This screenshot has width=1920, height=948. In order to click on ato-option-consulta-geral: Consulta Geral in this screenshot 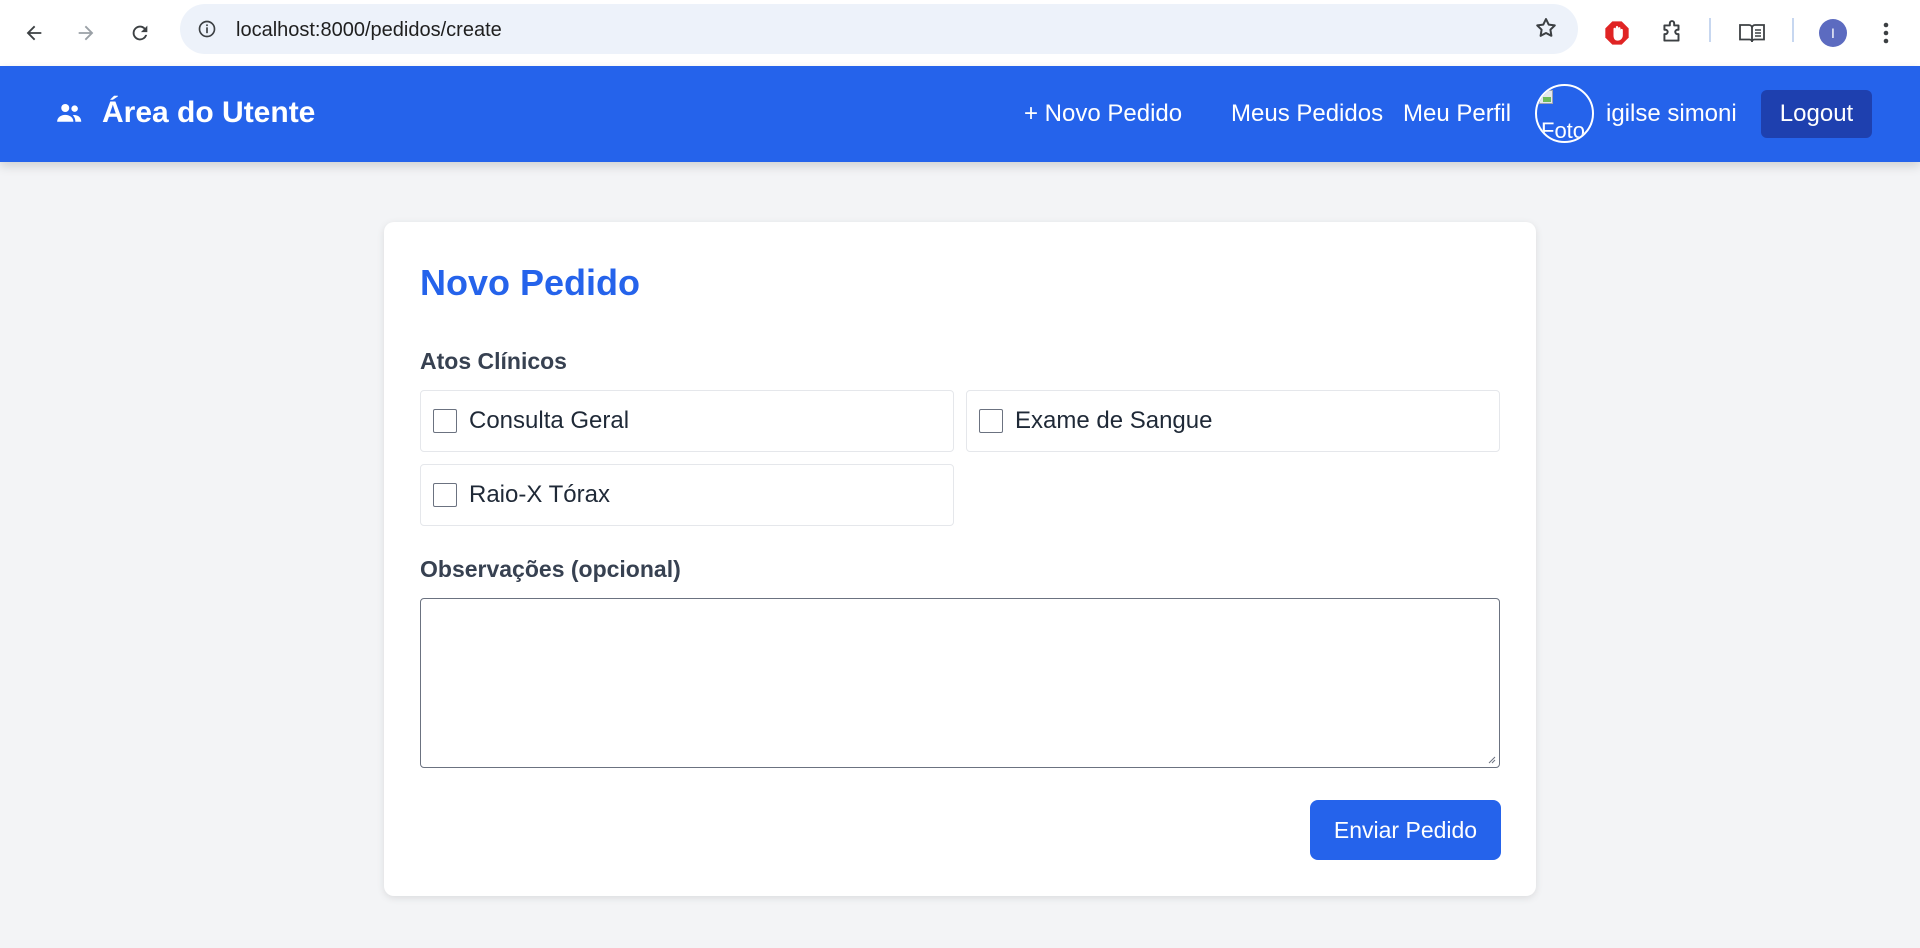, I will do `click(687, 421)`.